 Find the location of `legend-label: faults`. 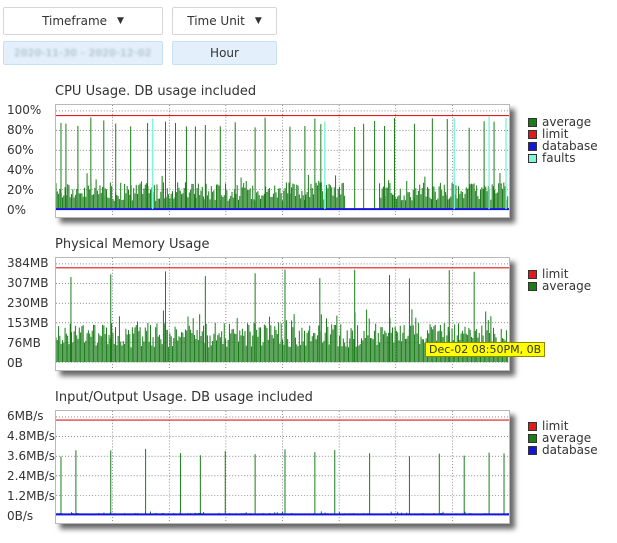

legend-label: faults is located at coordinates (559, 158).